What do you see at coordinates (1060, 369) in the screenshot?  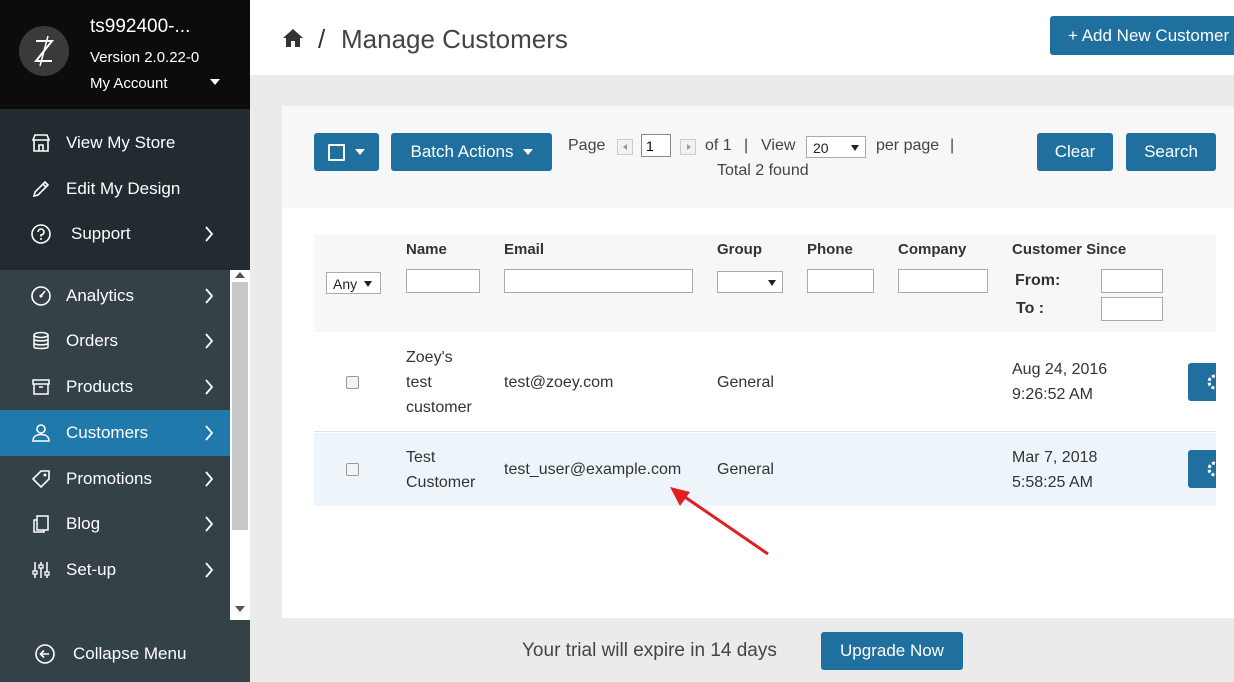 I see `since-date: Aug 24, 2016` at bounding box center [1060, 369].